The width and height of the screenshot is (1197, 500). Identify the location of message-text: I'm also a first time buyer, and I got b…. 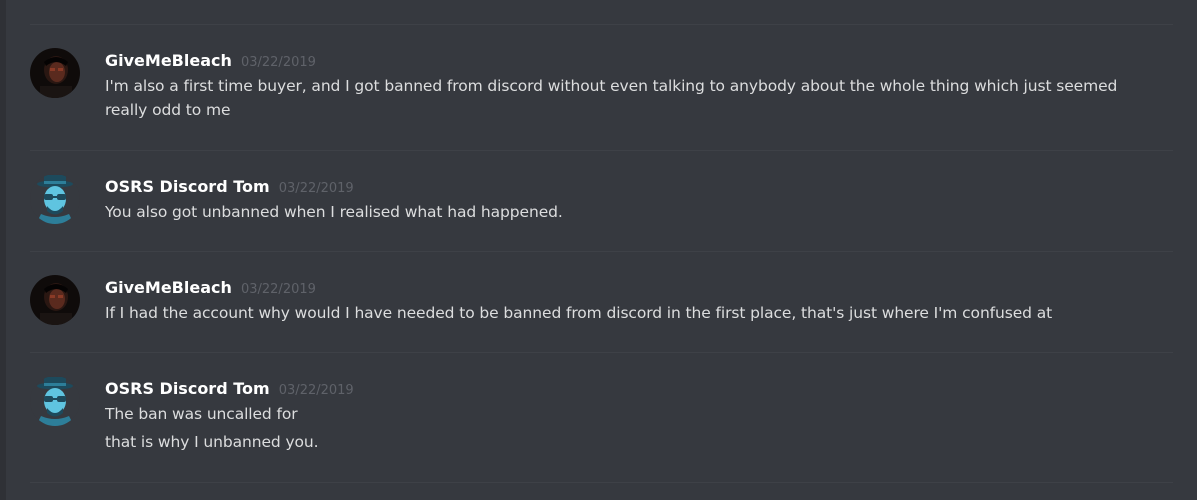
(611, 86).